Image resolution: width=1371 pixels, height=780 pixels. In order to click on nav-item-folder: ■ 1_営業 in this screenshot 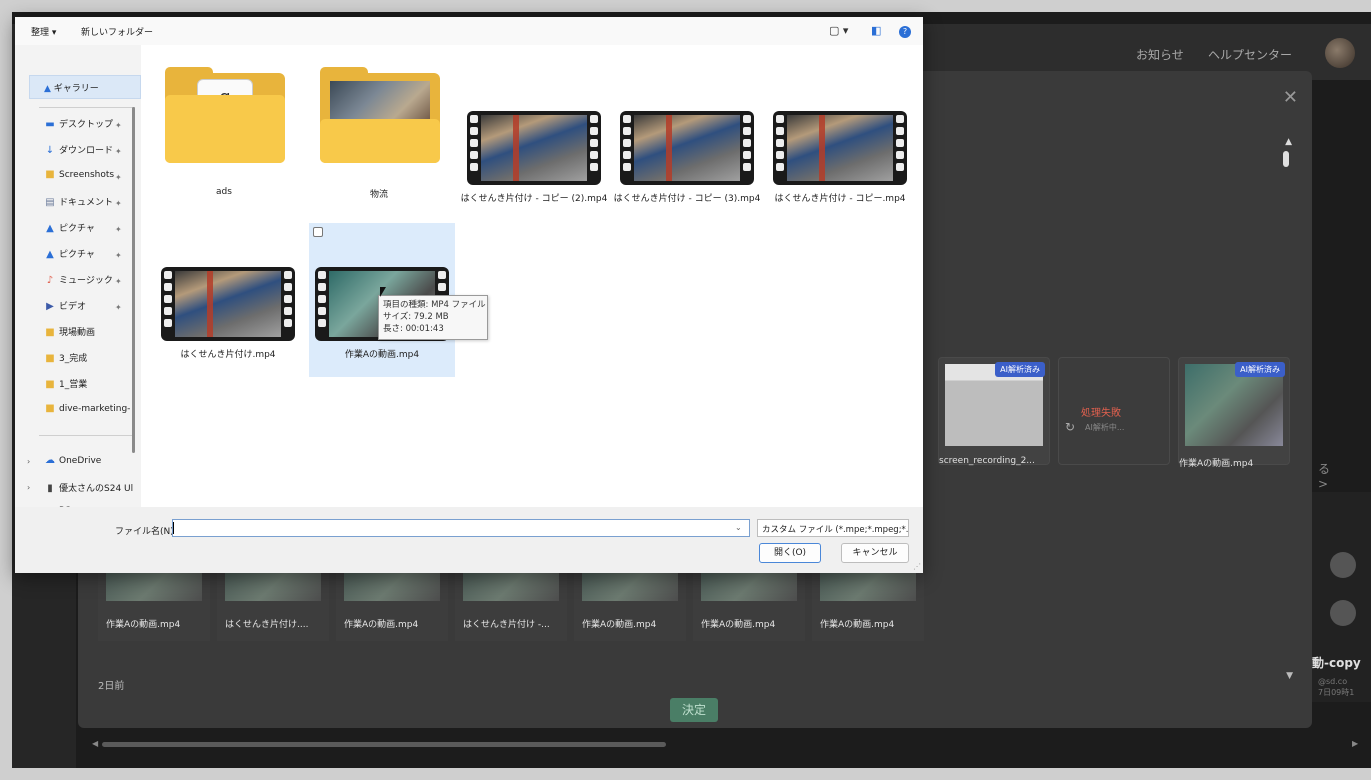, I will do `click(65, 386)`.